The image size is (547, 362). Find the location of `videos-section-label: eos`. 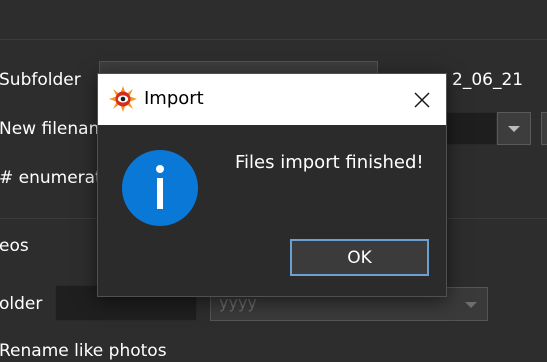

videos-section-label: eos is located at coordinates (14, 246).